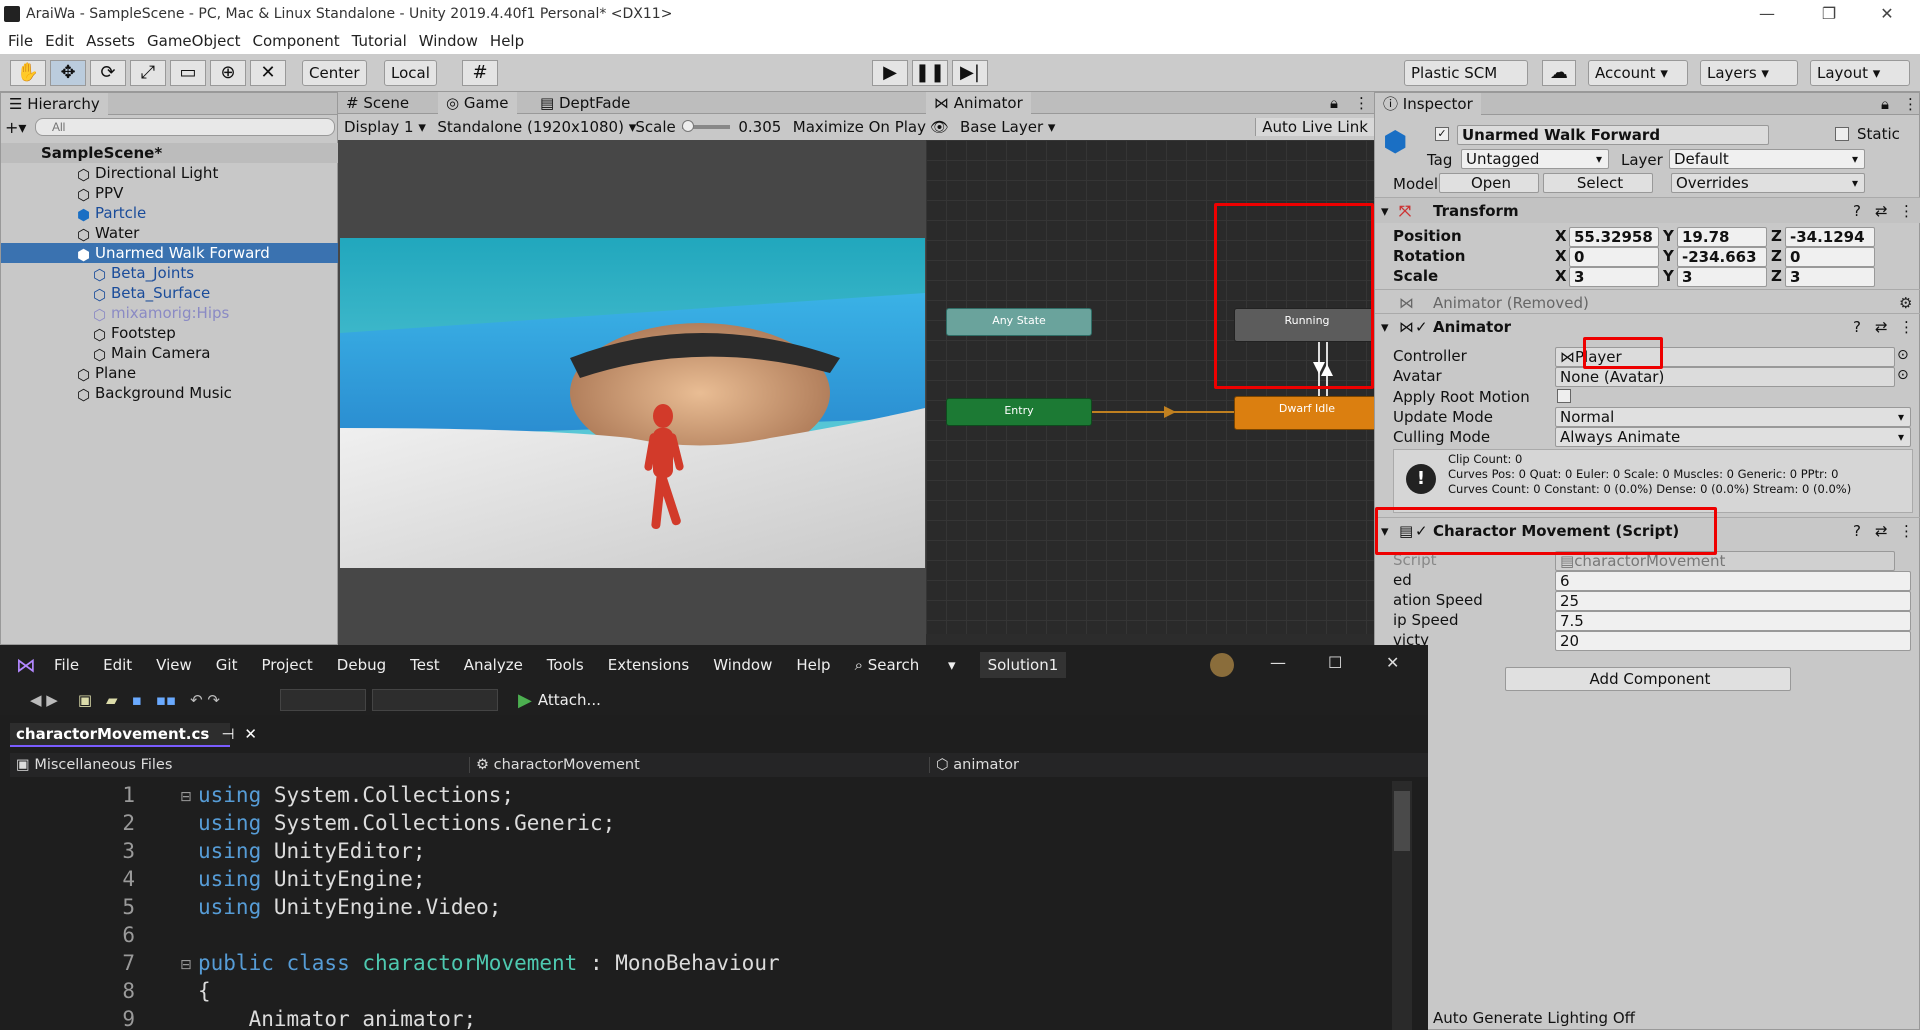 The width and height of the screenshot is (1920, 1030). I want to click on vs-menu-edit: Edit, so click(117, 665).